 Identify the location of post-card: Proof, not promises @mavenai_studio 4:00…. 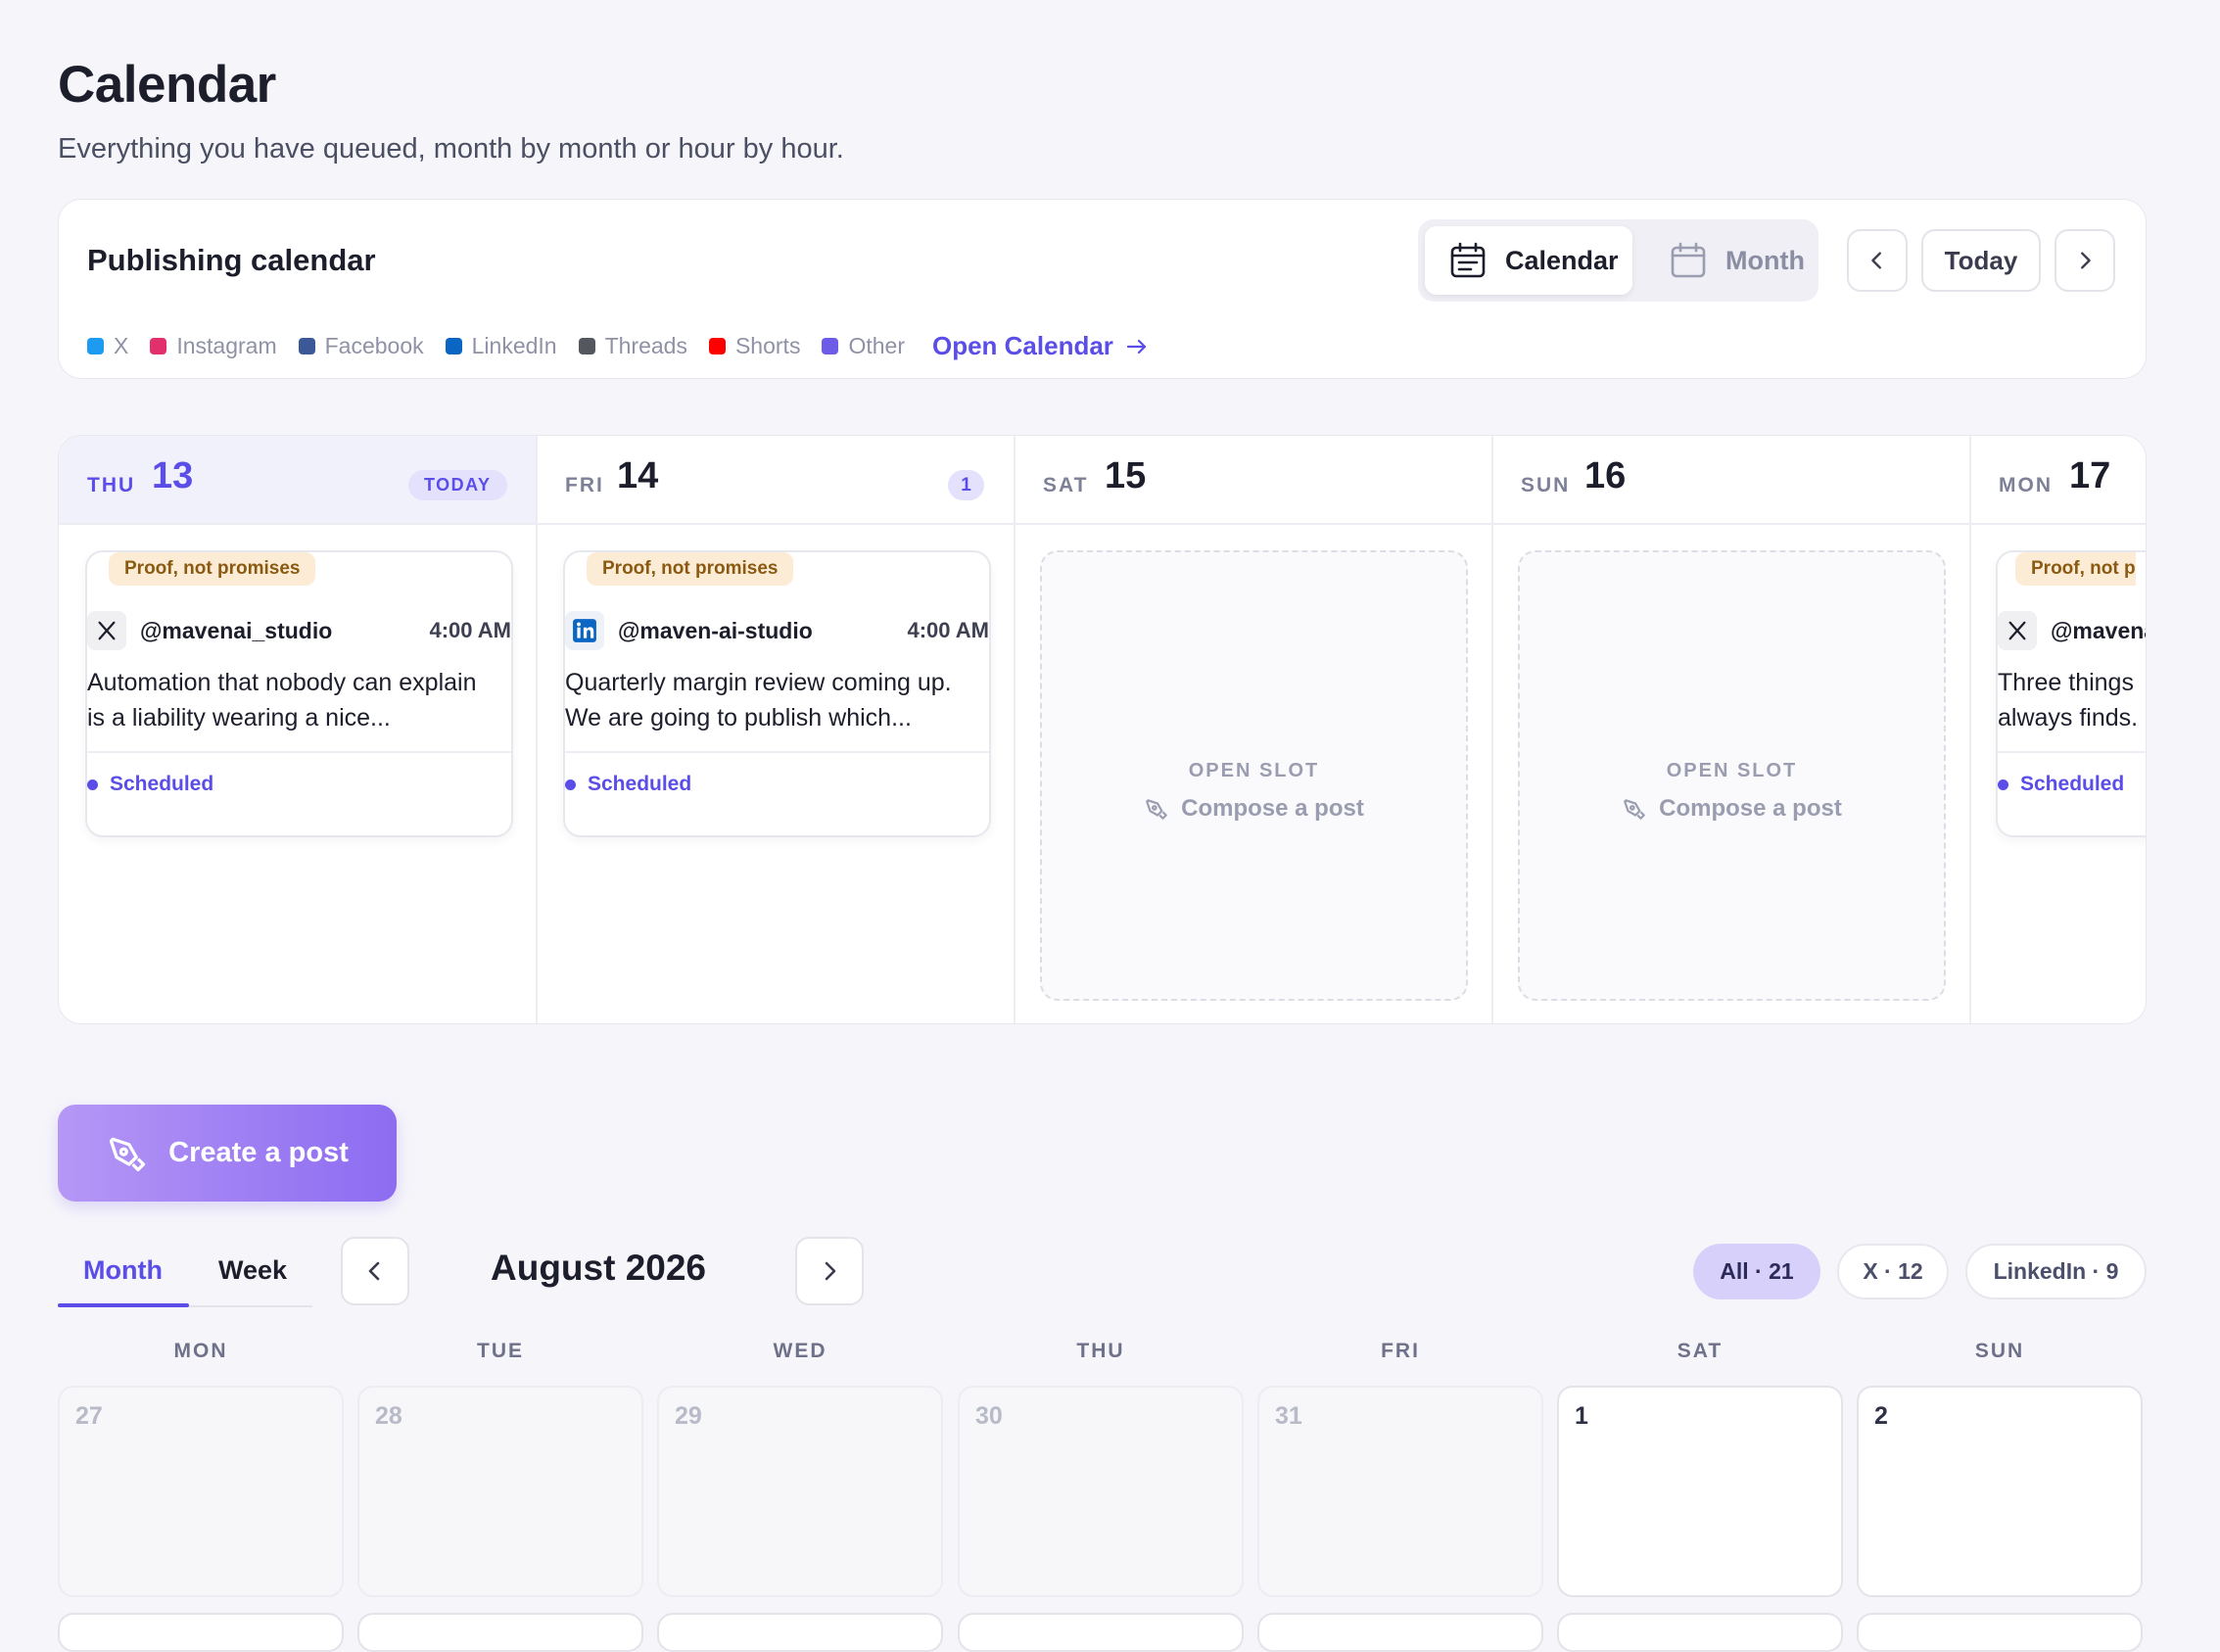
(299, 693).